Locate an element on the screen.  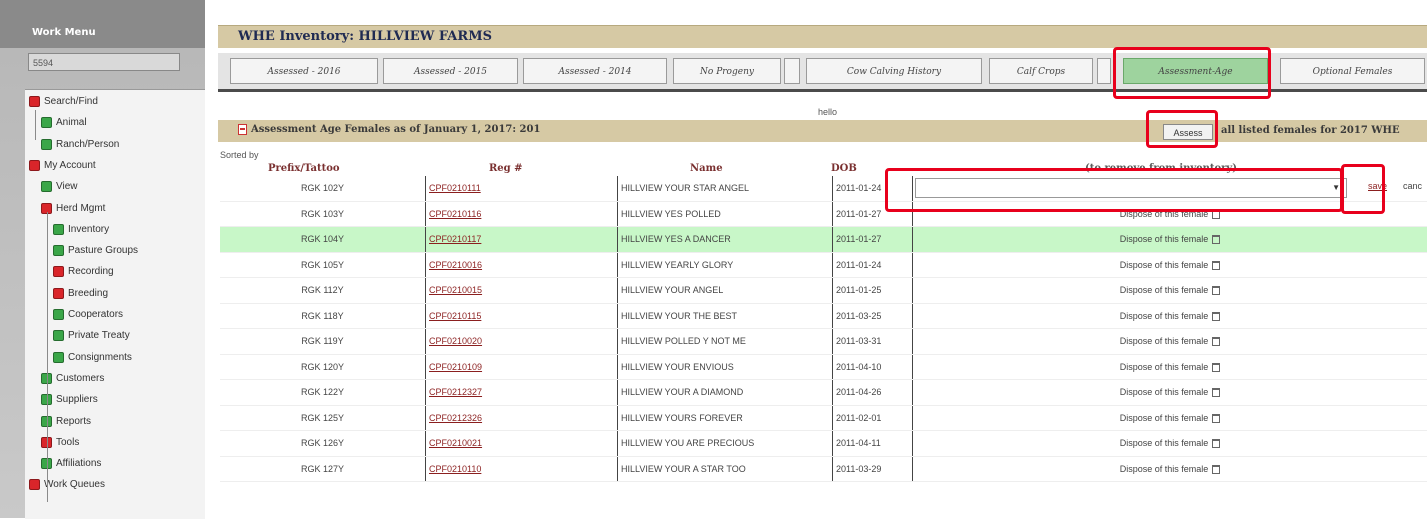
tab-assessment-age: Assessment-Age is located at coordinates (1195, 71).